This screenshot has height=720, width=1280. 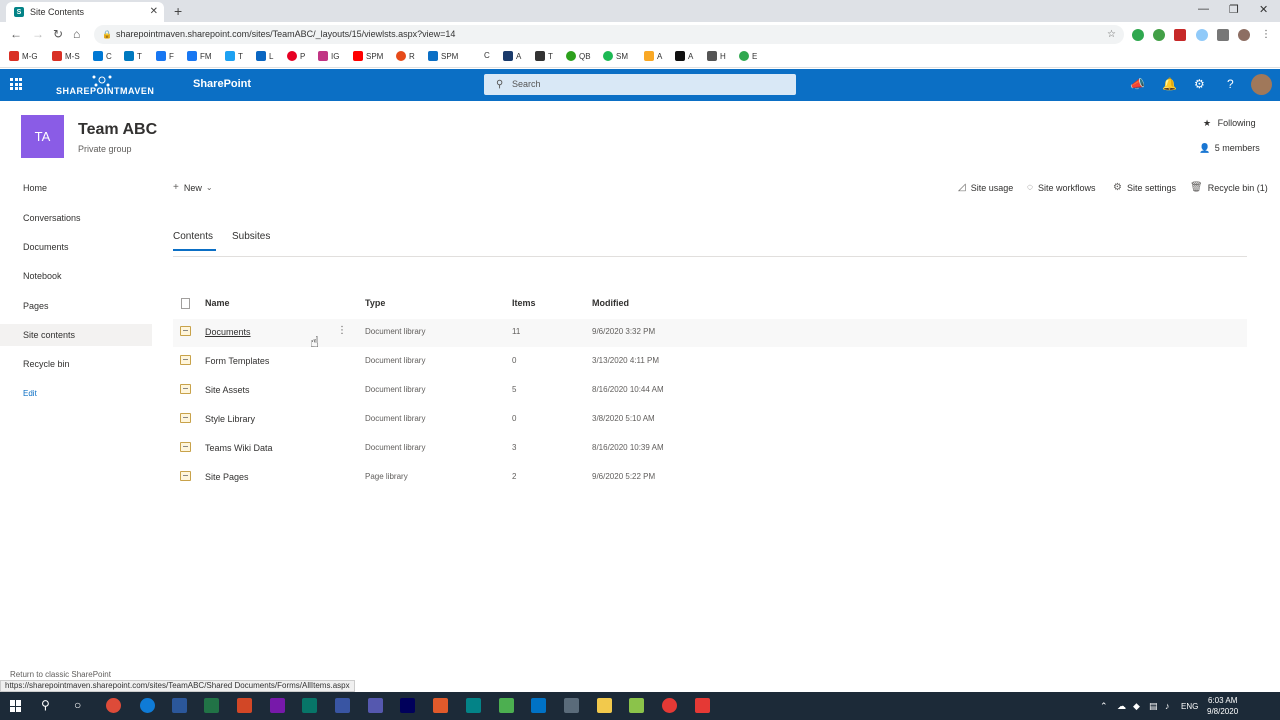 I want to click on bookmark: M-S, so click(x=66, y=56).